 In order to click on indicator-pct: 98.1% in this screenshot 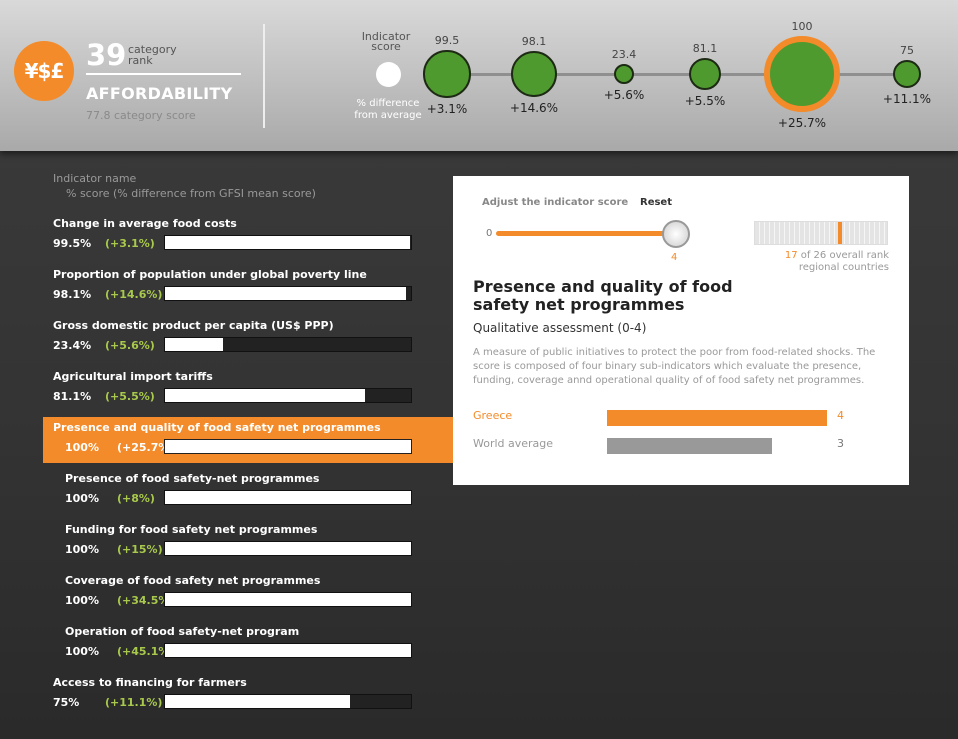, I will do `click(72, 294)`.